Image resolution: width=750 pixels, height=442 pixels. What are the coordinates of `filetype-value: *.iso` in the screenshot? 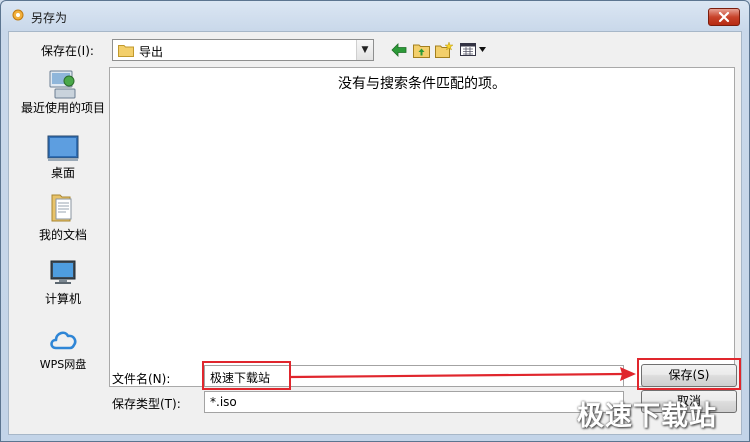 It's located at (223, 402).